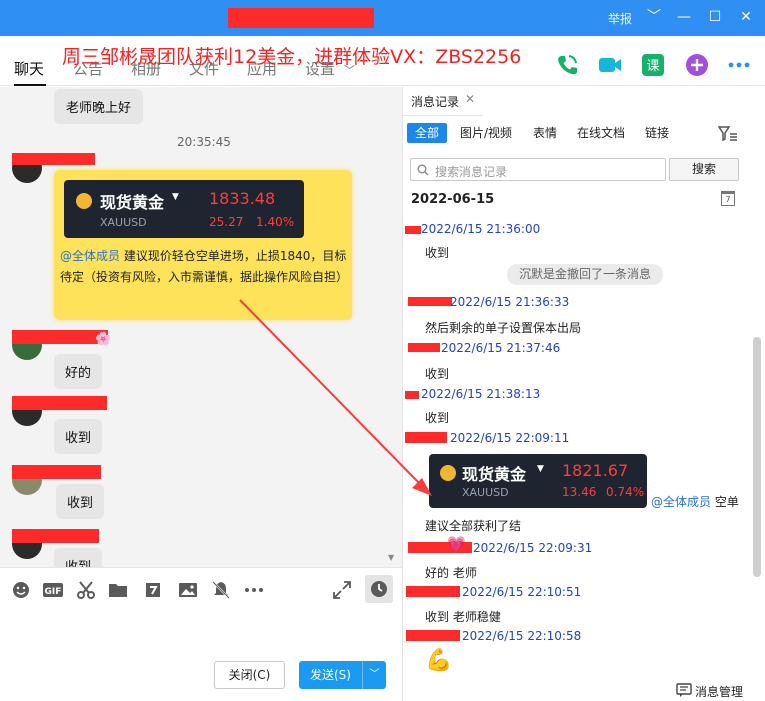  Describe the element at coordinates (481, 394) in the screenshot. I see `history-timestamp: 2022/6/15 21:38:13` at that location.